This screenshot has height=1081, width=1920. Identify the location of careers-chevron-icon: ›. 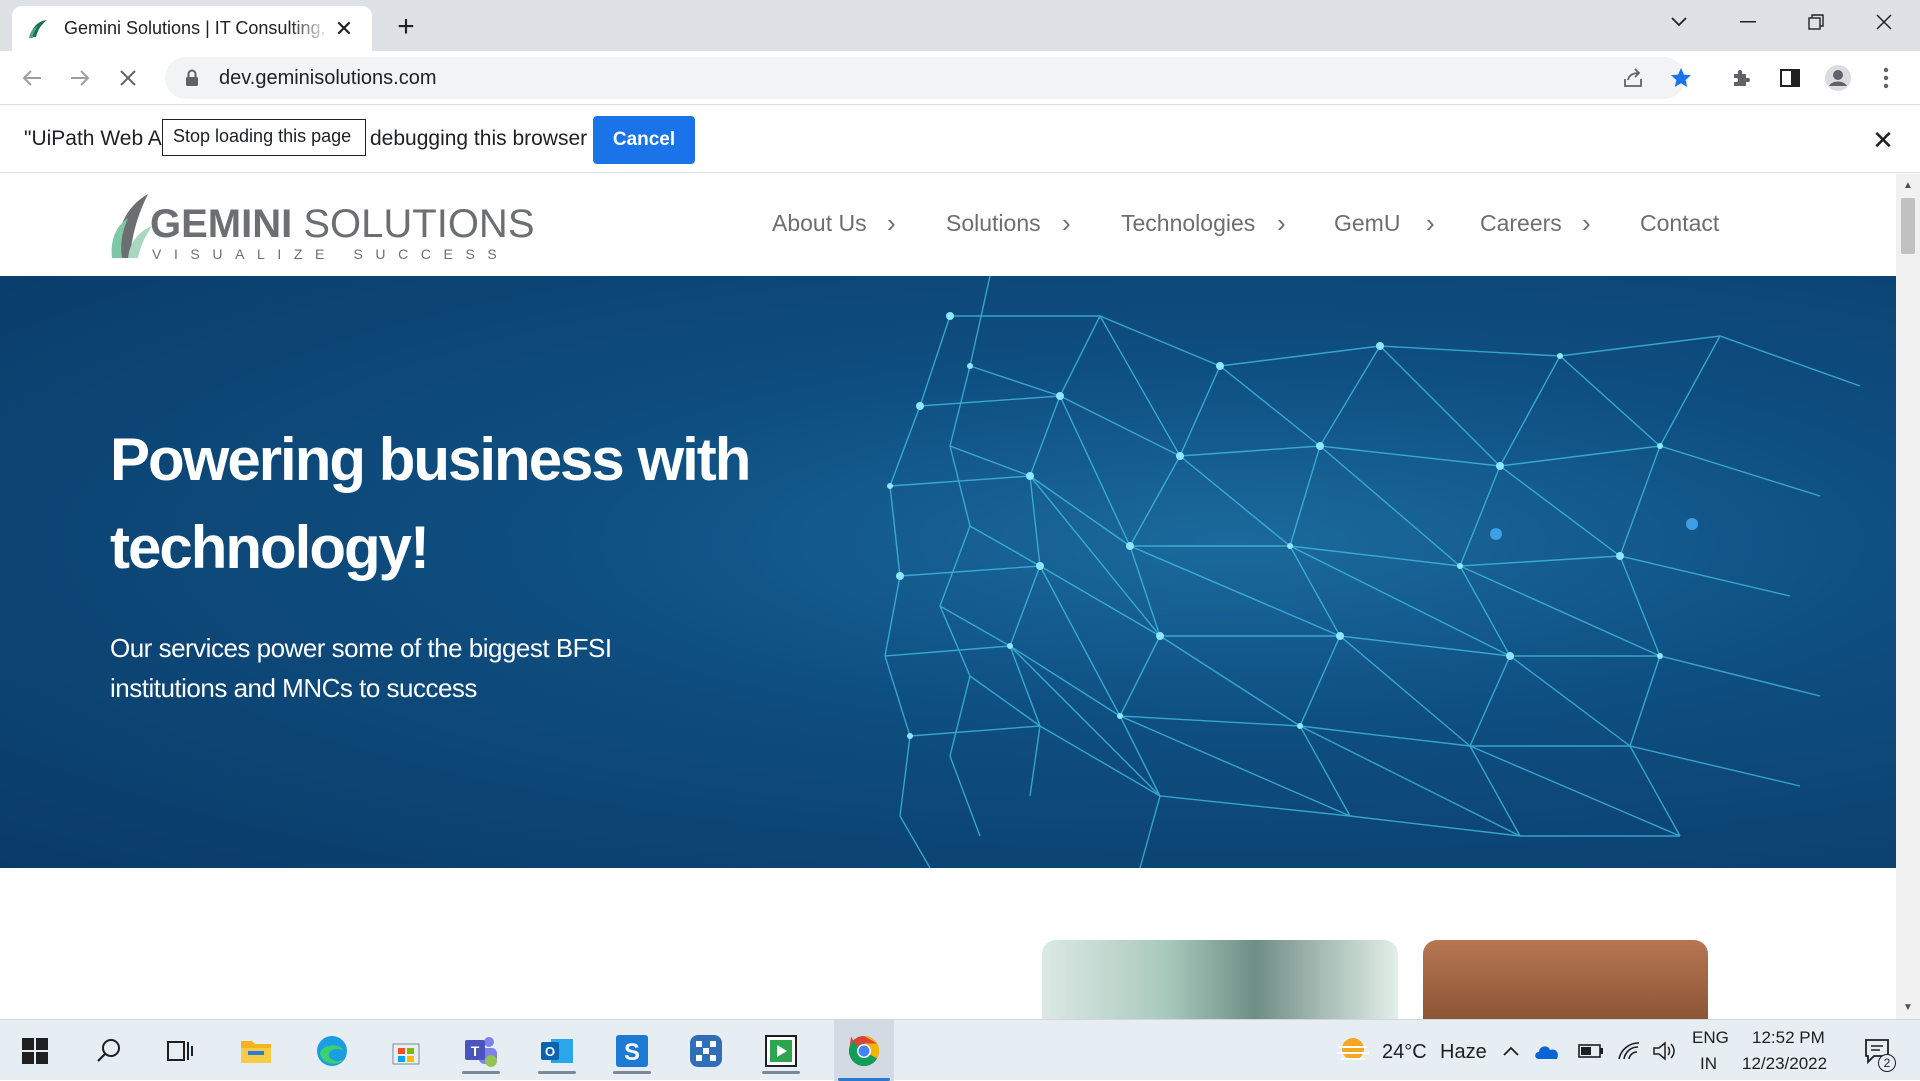
(1586, 223).